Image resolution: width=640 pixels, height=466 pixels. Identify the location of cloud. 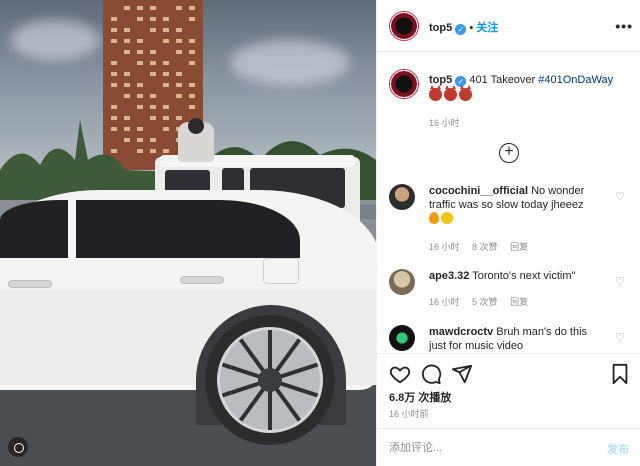
(55, 40).